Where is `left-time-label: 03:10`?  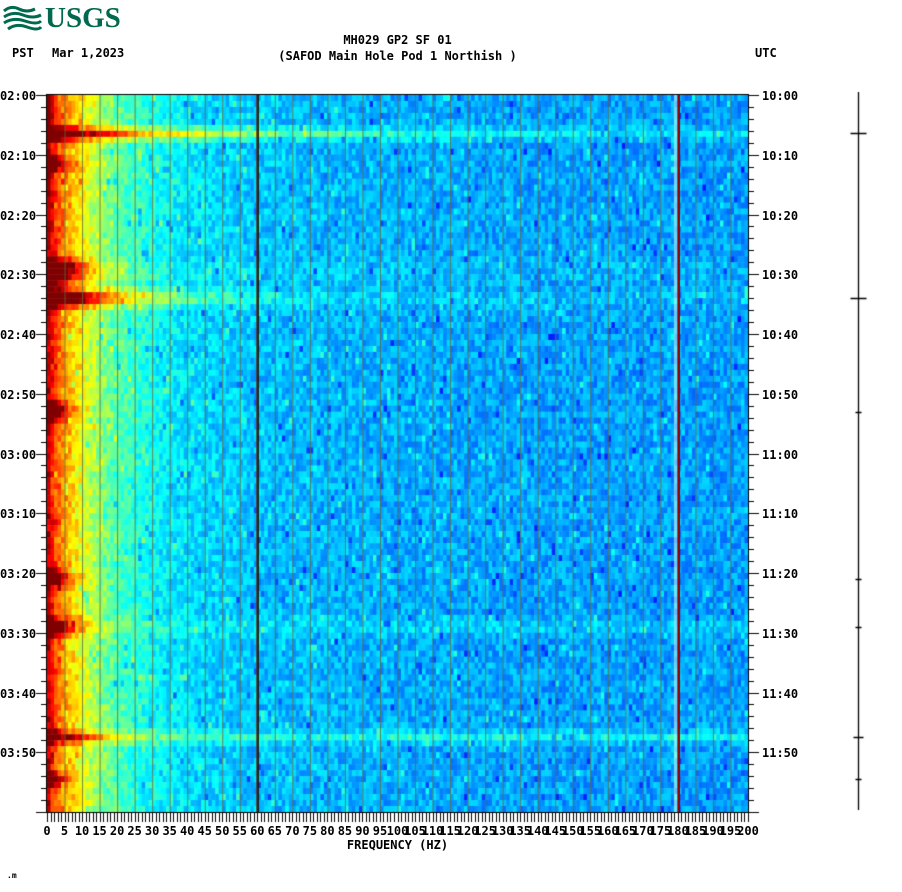 left-time-label: 03:10 is located at coordinates (18, 514).